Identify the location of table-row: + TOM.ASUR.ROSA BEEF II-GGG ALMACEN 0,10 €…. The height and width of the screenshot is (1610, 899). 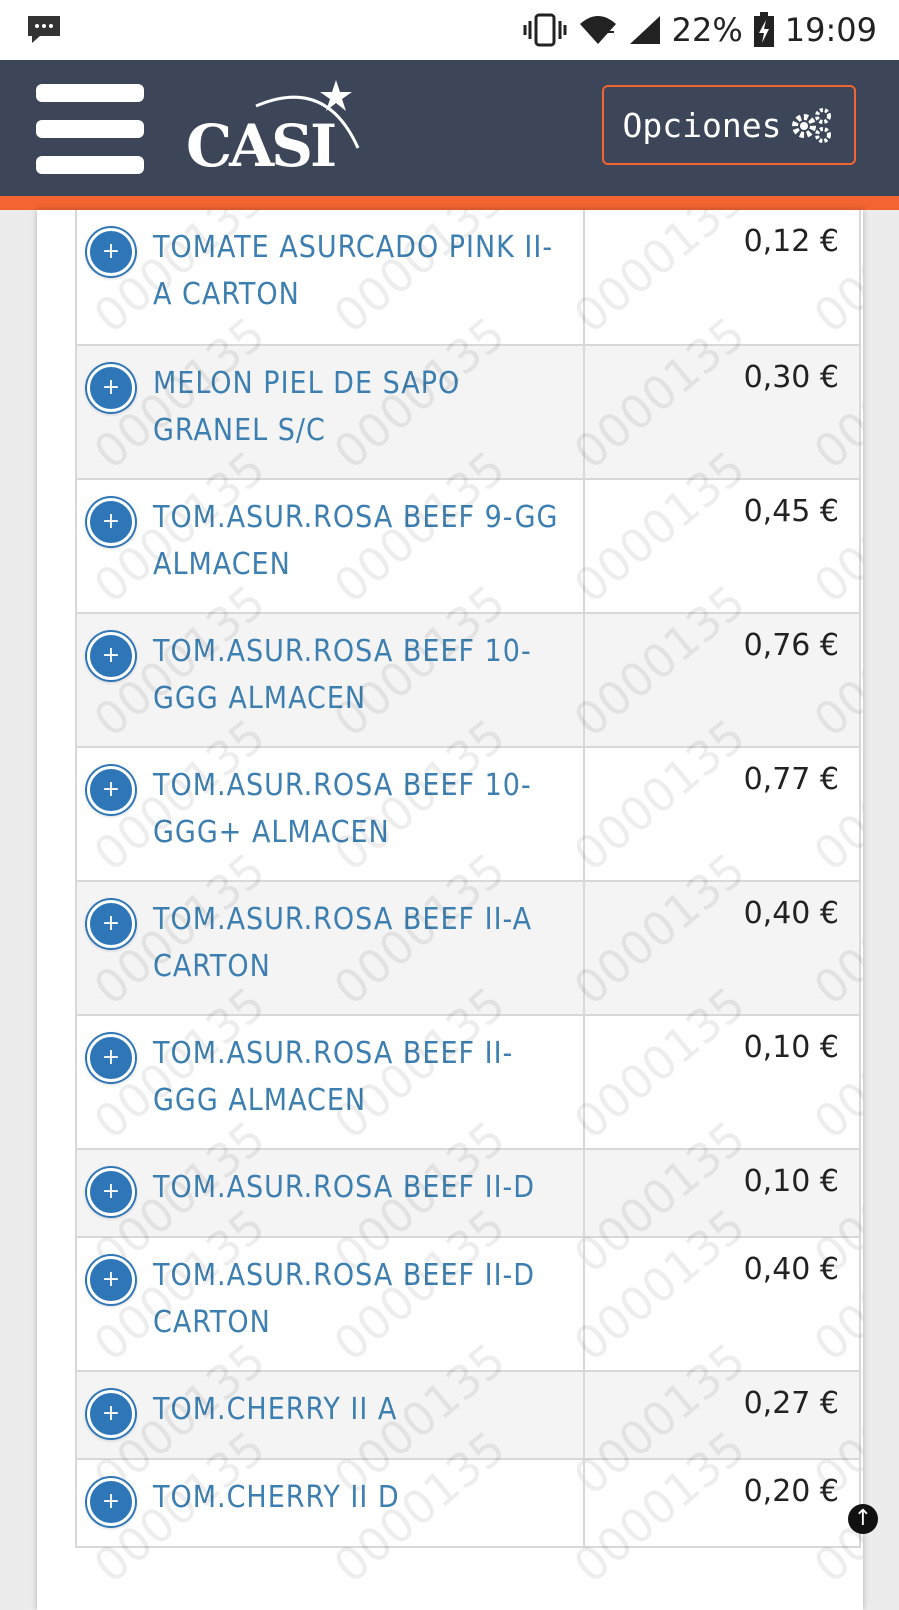
(469, 1063).